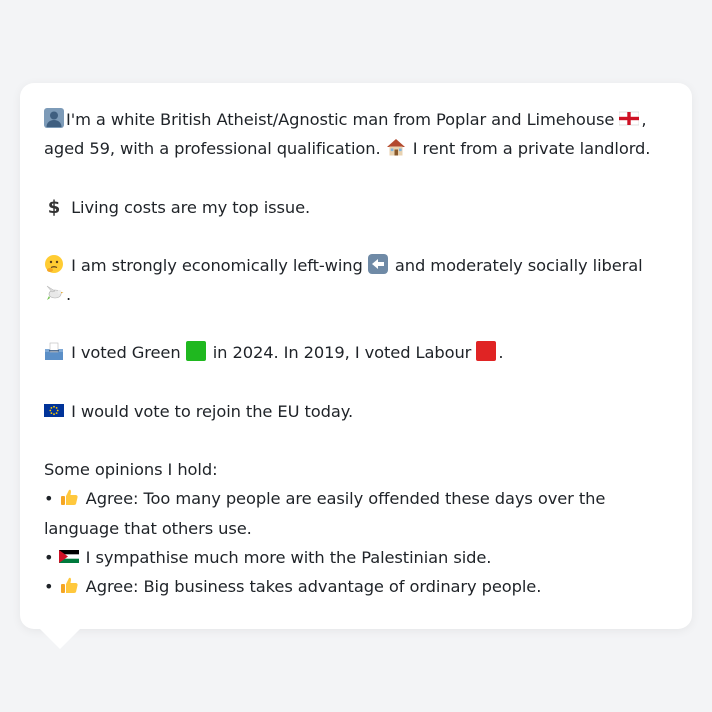  I want to click on eu-flag-icon, so click(54, 410).